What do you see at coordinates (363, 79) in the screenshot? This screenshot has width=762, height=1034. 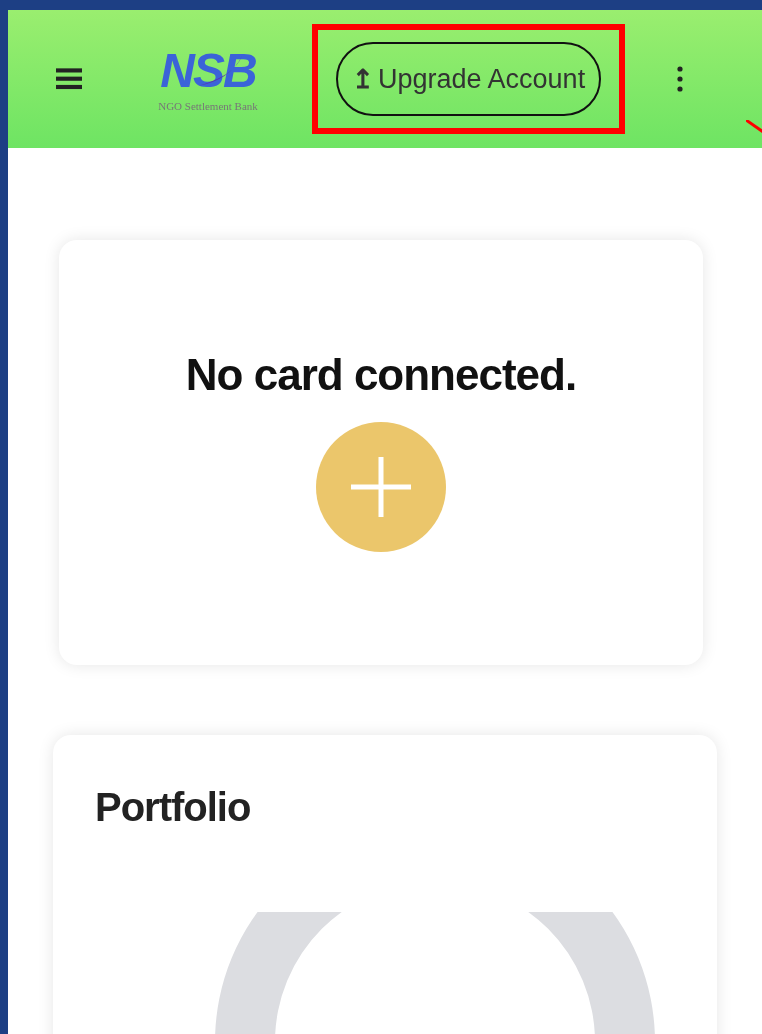 I see `upload-icon: ↥` at bounding box center [363, 79].